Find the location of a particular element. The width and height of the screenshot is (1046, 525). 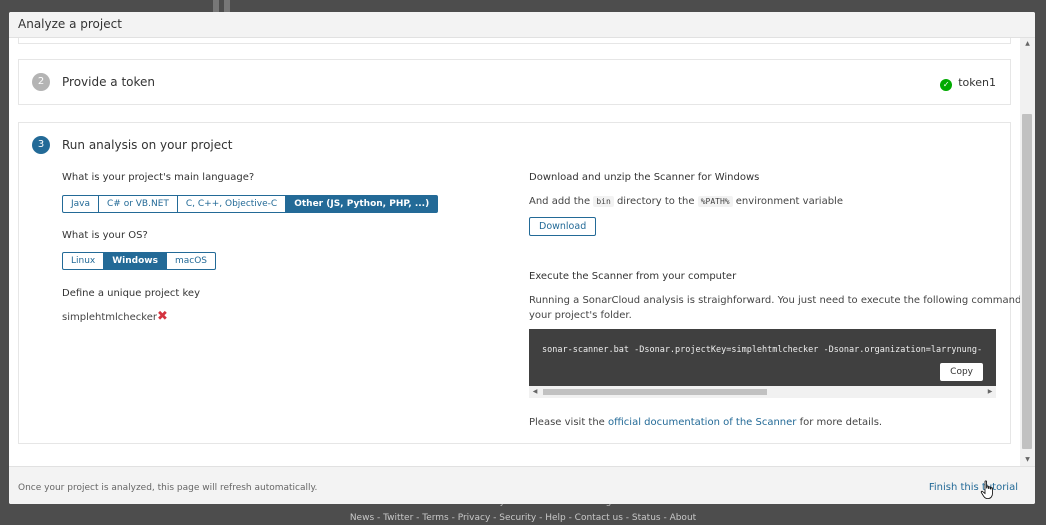

path-code: %PATH% is located at coordinates (715, 201).